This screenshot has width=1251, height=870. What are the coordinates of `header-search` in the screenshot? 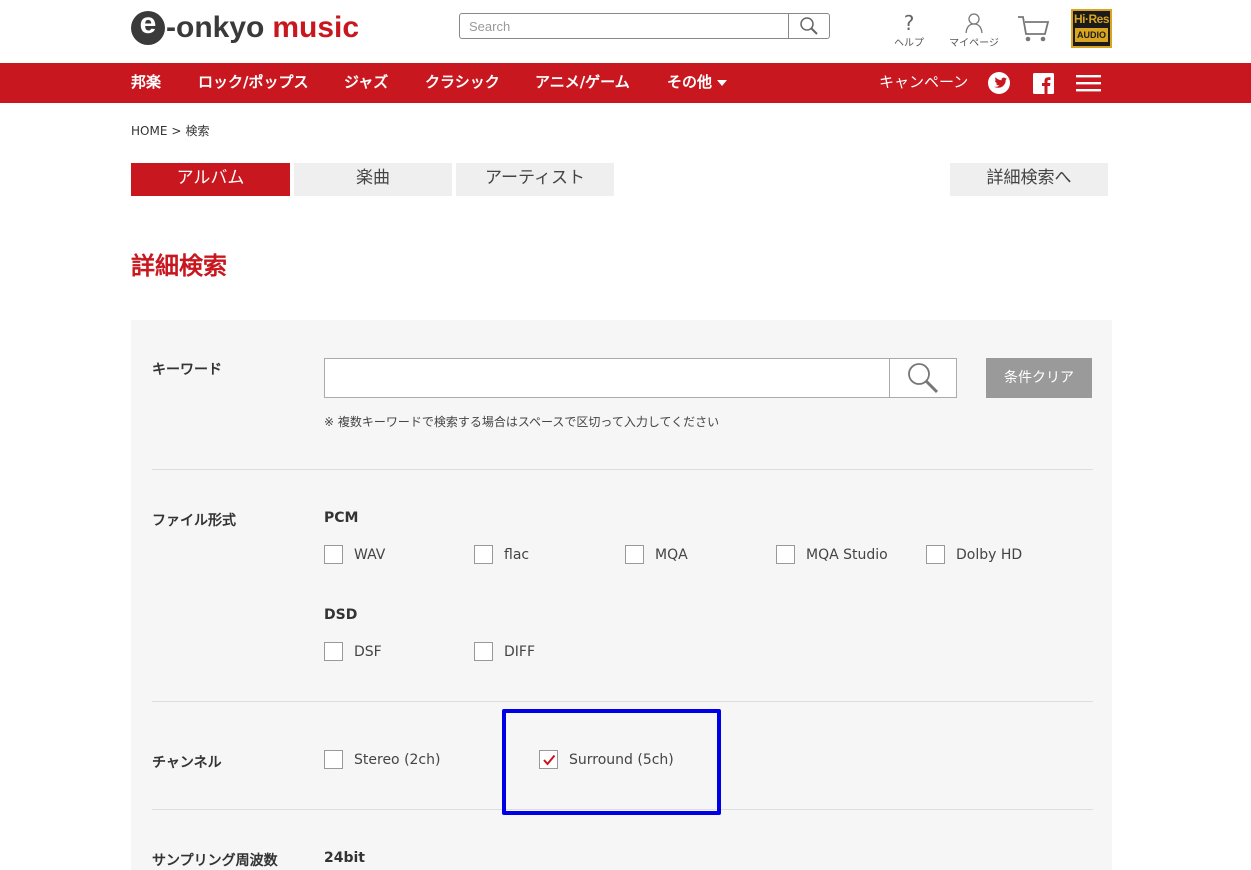 It's located at (644, 26).